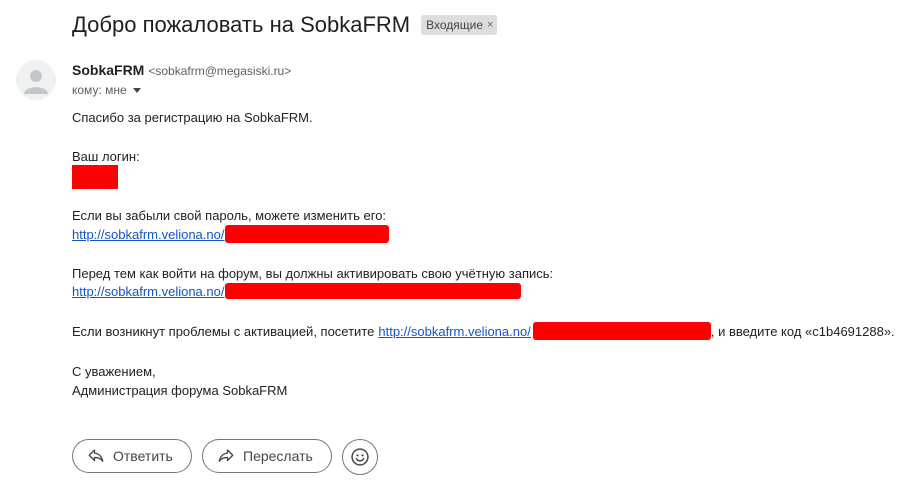 The width and height of the screenshot is (904, 495). I want to click on reply-button: Ответить, so click(132, 456).